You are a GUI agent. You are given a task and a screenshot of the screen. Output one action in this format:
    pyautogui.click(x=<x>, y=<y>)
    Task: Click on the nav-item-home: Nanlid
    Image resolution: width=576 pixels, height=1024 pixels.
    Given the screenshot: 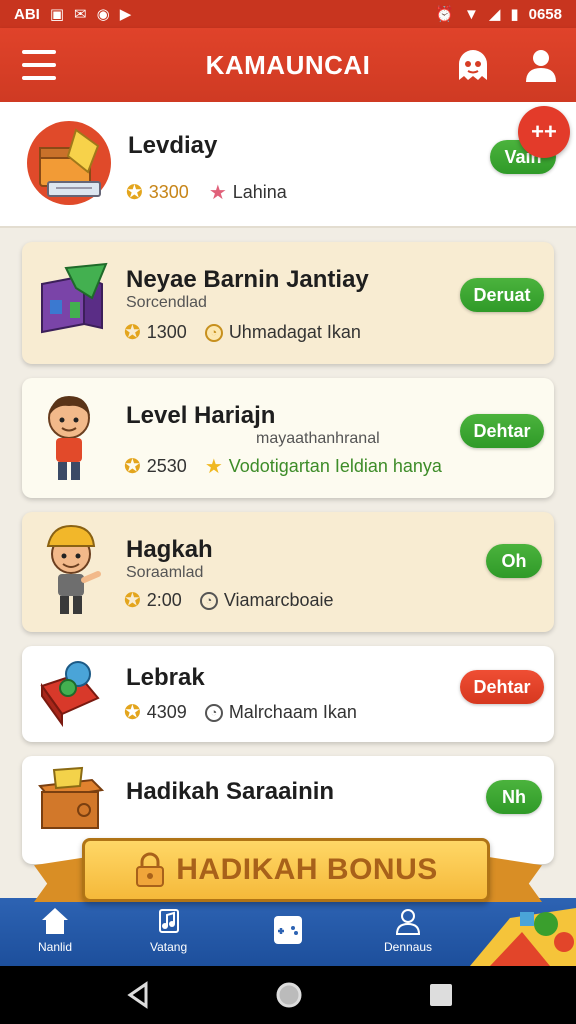 What is the action you would take?
    pyautogui.click(x=55, y=930)
    